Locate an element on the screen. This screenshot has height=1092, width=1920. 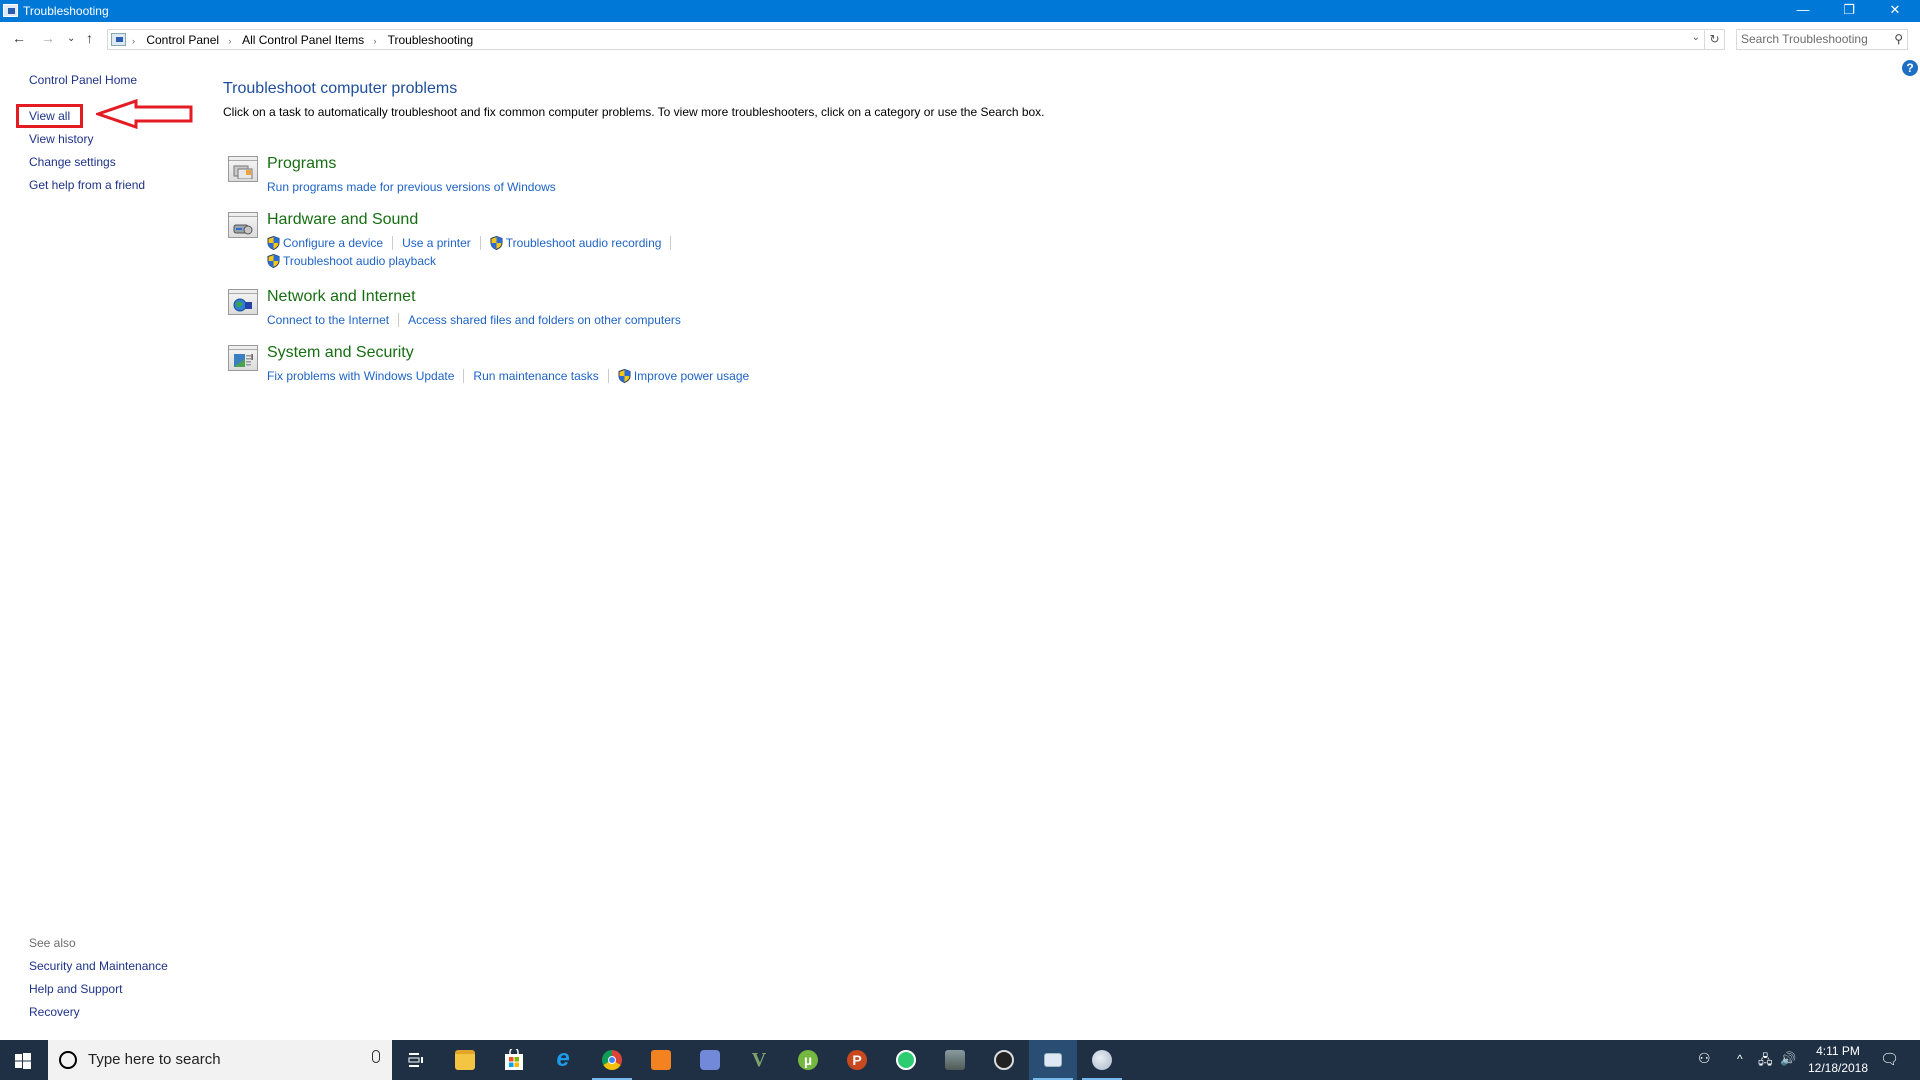
discord-icon is located at coordinates (710, 1060).